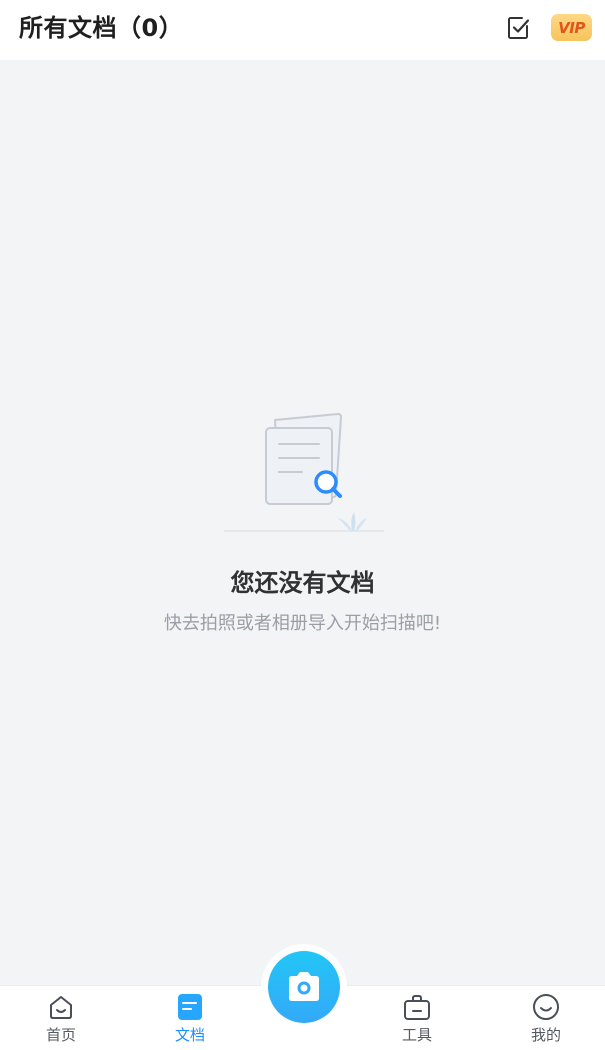 The width and height of the screenshot is (605, 1050). I want to click on top-bar: 所有文档（0） VIP, so click(302, 30).